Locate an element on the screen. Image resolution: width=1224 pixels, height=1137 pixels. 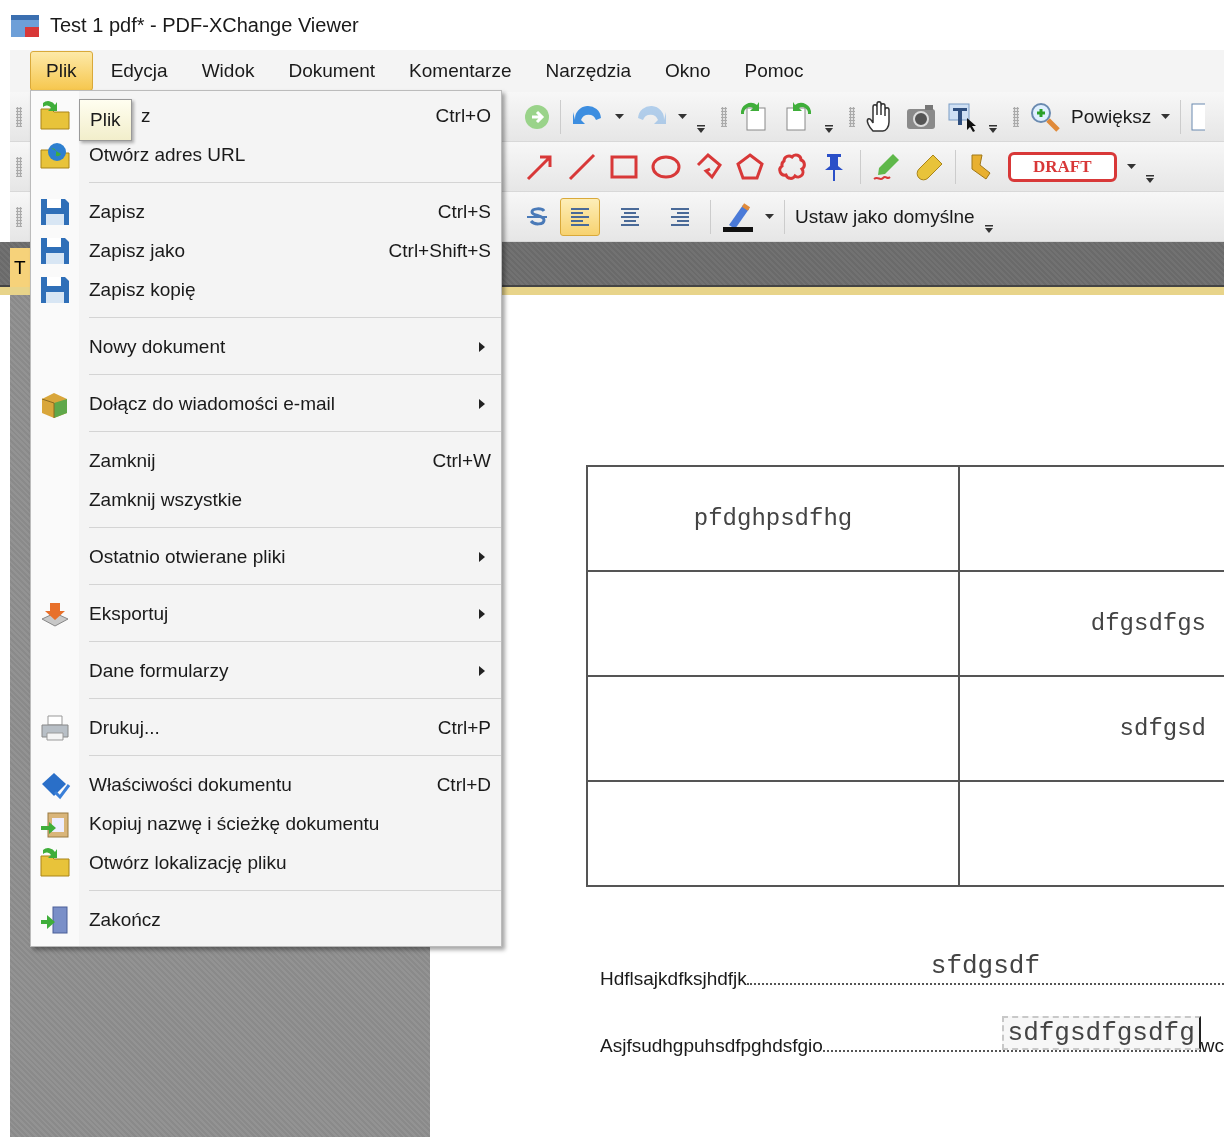
menu-item: Ostatnio otwierane pliki is located at coordinates (187, 556).